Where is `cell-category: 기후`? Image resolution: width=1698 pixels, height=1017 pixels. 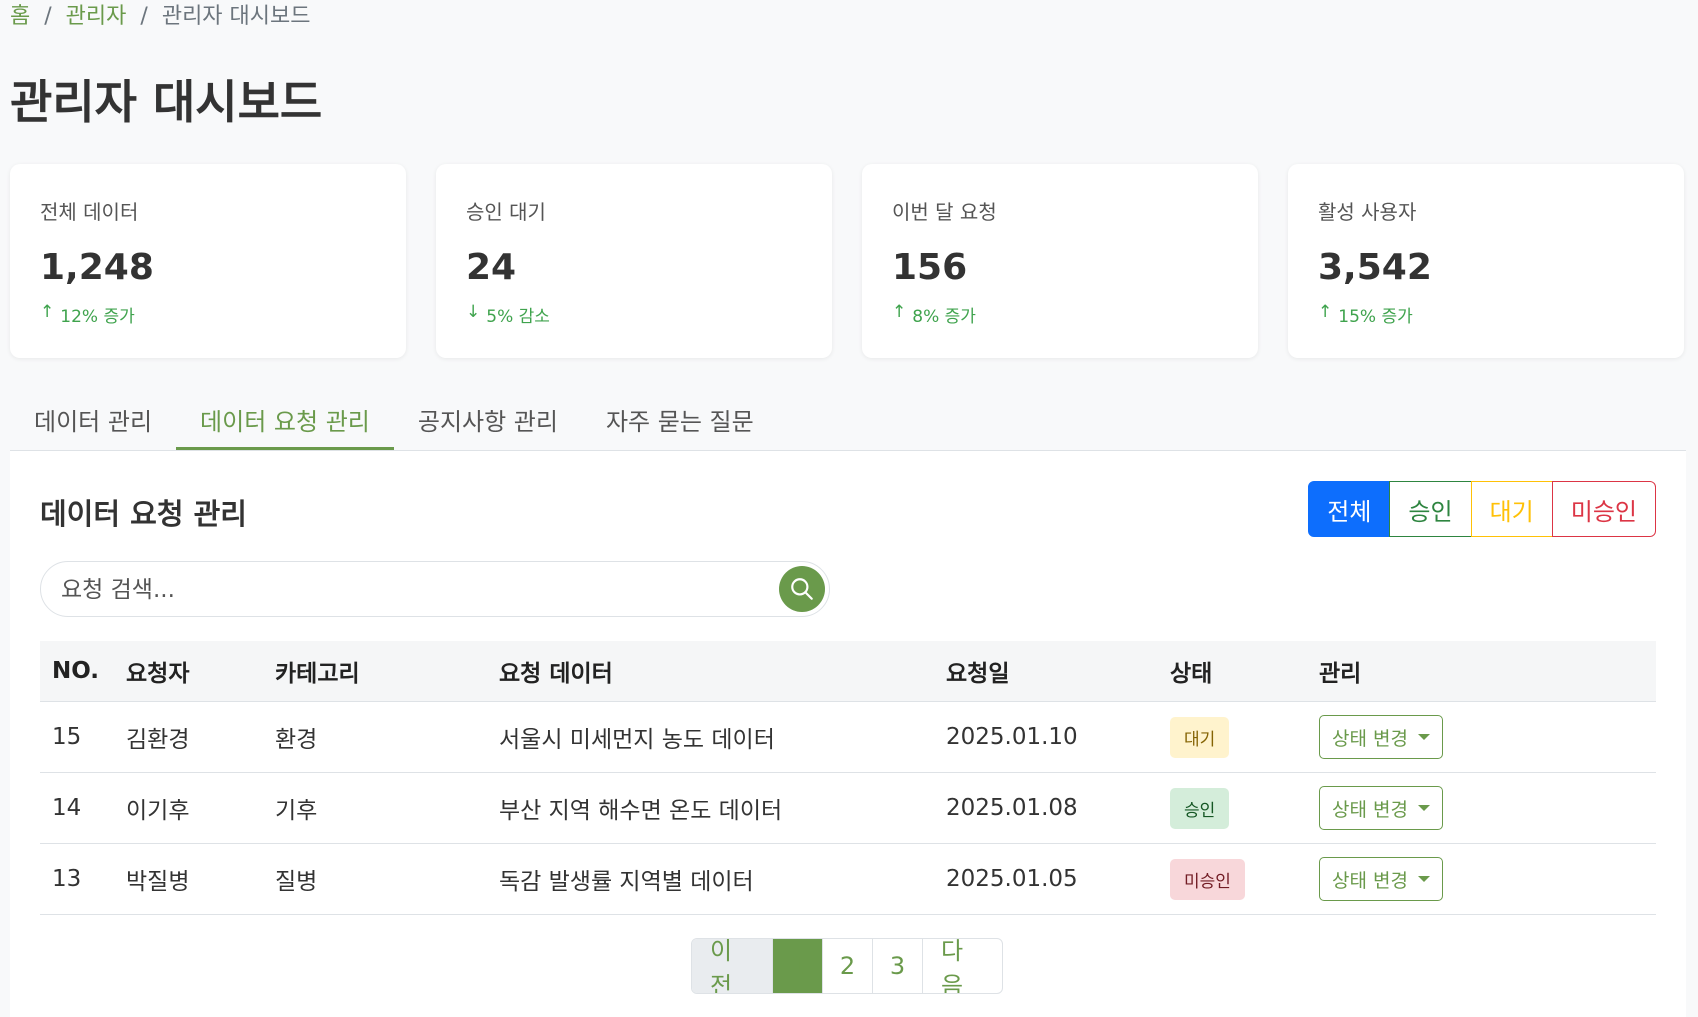
cell-category: 기후 is located at coordinates (375, 808).